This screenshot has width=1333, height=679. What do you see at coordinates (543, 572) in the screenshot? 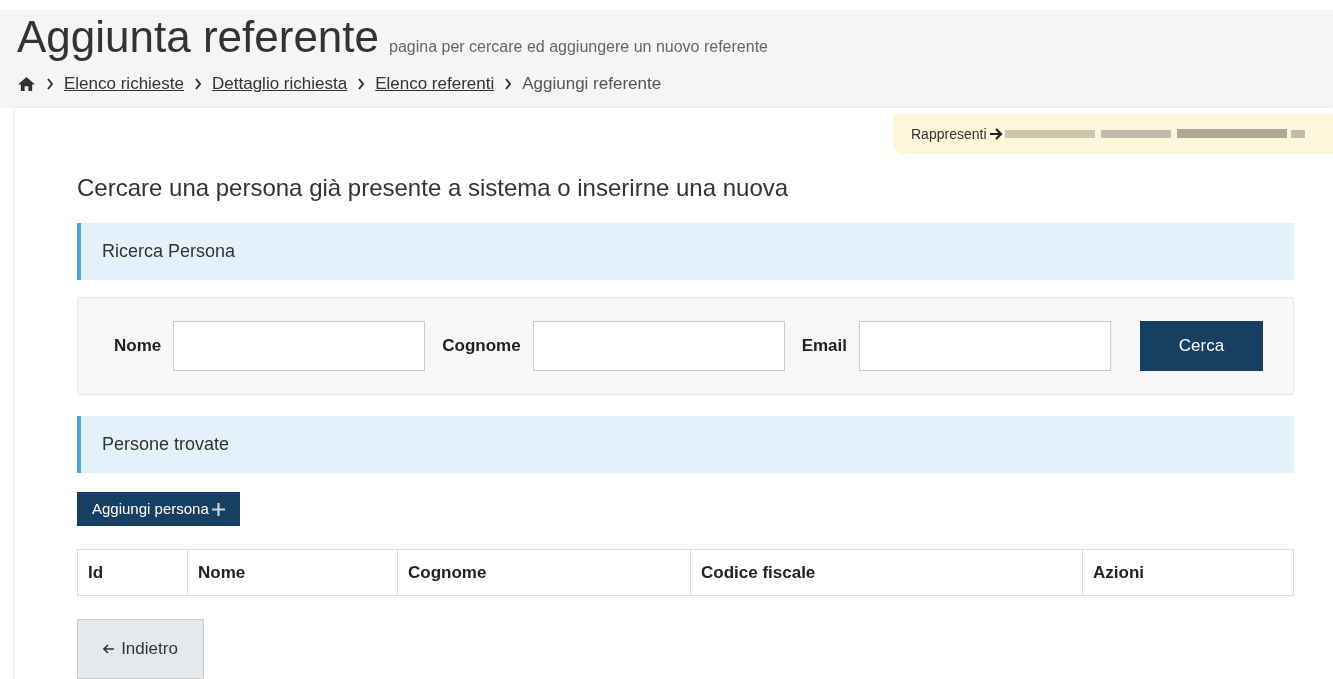
I see `column-header: Cognome` at bounding box center [543, 572].